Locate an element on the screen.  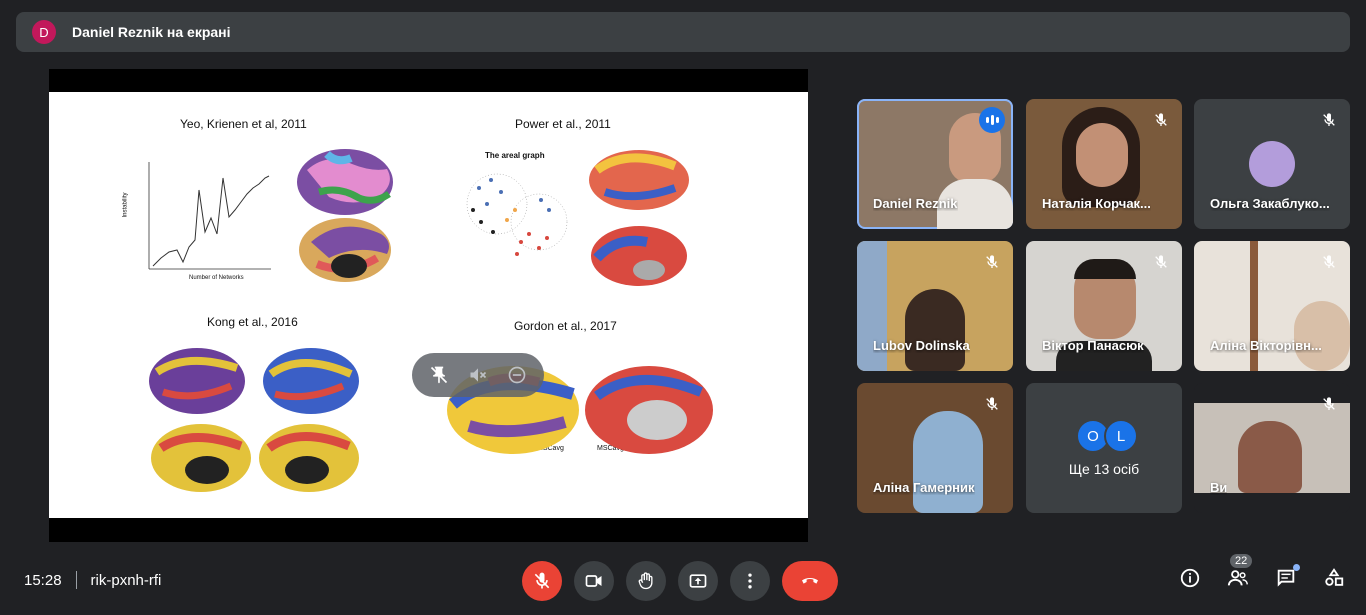
participant-tile: Lubov Dolinska is located at coordinates (935, 306).